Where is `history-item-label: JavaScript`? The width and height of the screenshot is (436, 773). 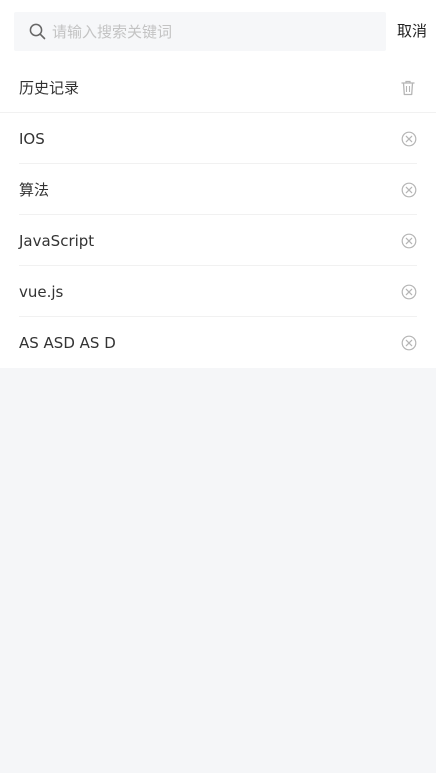
history-item-label: JavaScript is located at coordinates (57, 240).